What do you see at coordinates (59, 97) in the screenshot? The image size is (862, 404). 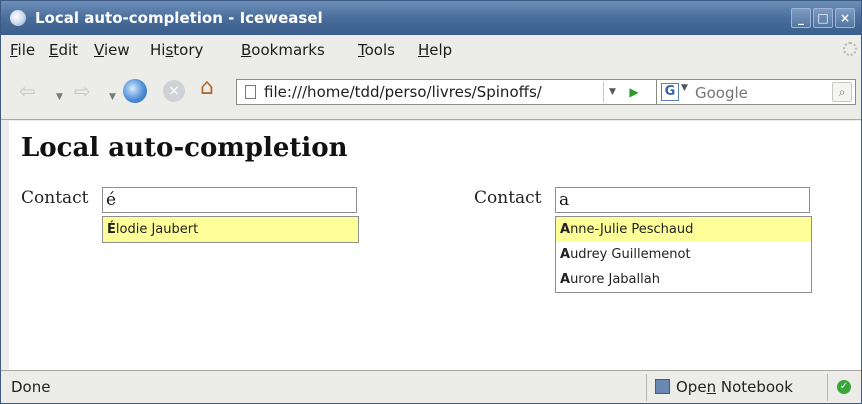 I see `back-history-dropdown-icon: ▼` at bounding box center [59, 97].